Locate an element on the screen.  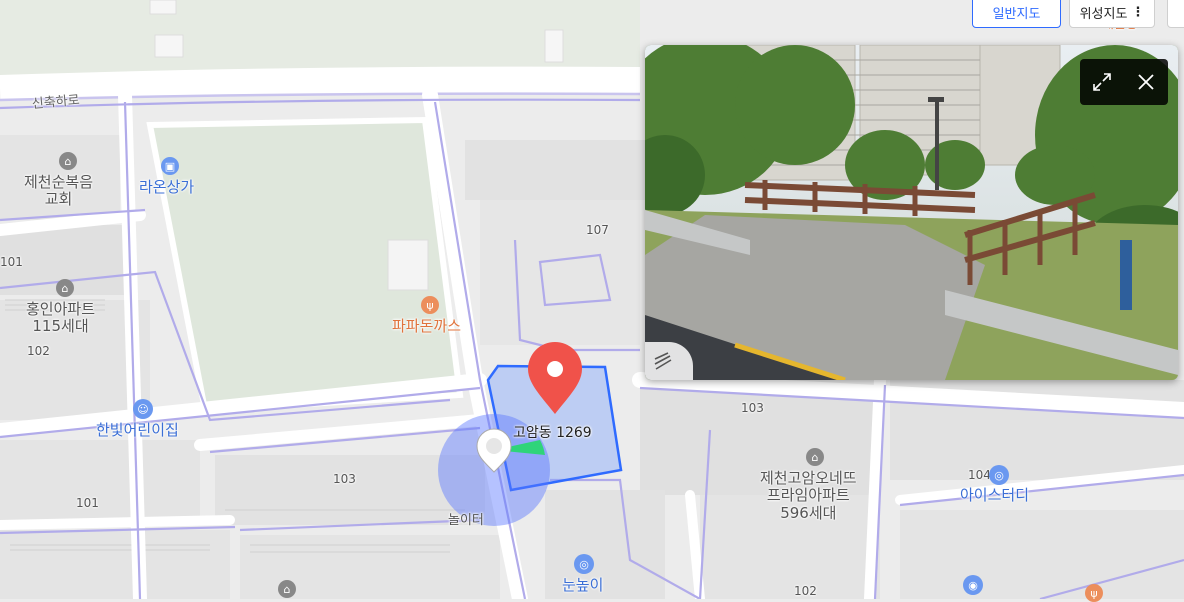
map-type-normal-label: 일반지도 is located at coordinates (1016, 14).